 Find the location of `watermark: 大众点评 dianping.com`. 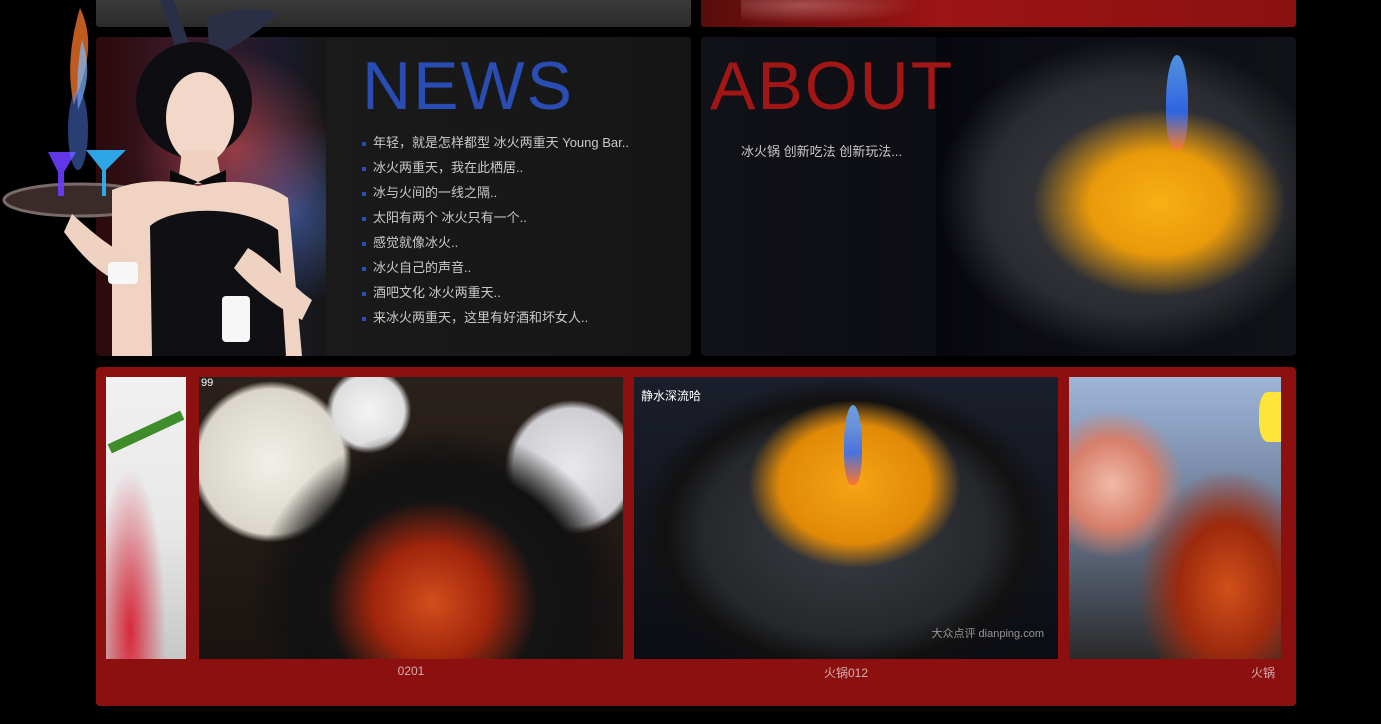

watermark: 大众点评 dianping.com is located at coordinates (988, 634).